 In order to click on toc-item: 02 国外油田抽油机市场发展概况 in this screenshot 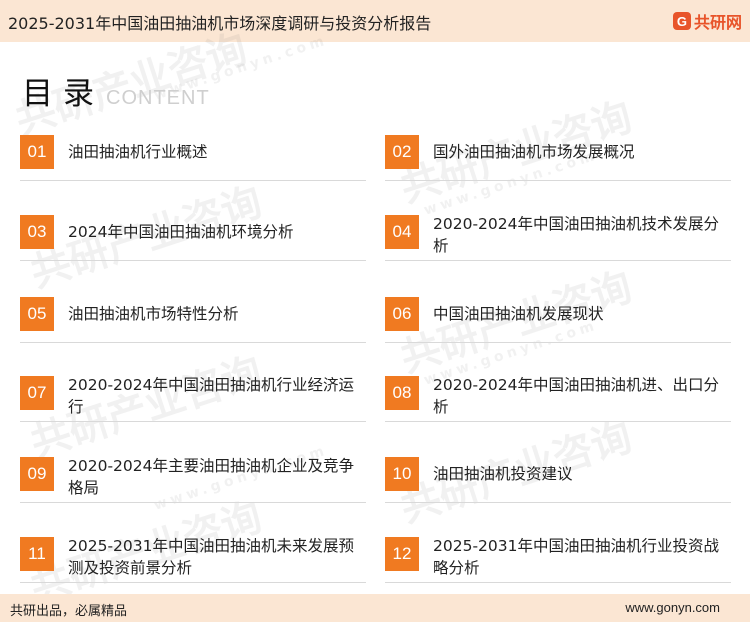, I will do `click(558, 163)`.